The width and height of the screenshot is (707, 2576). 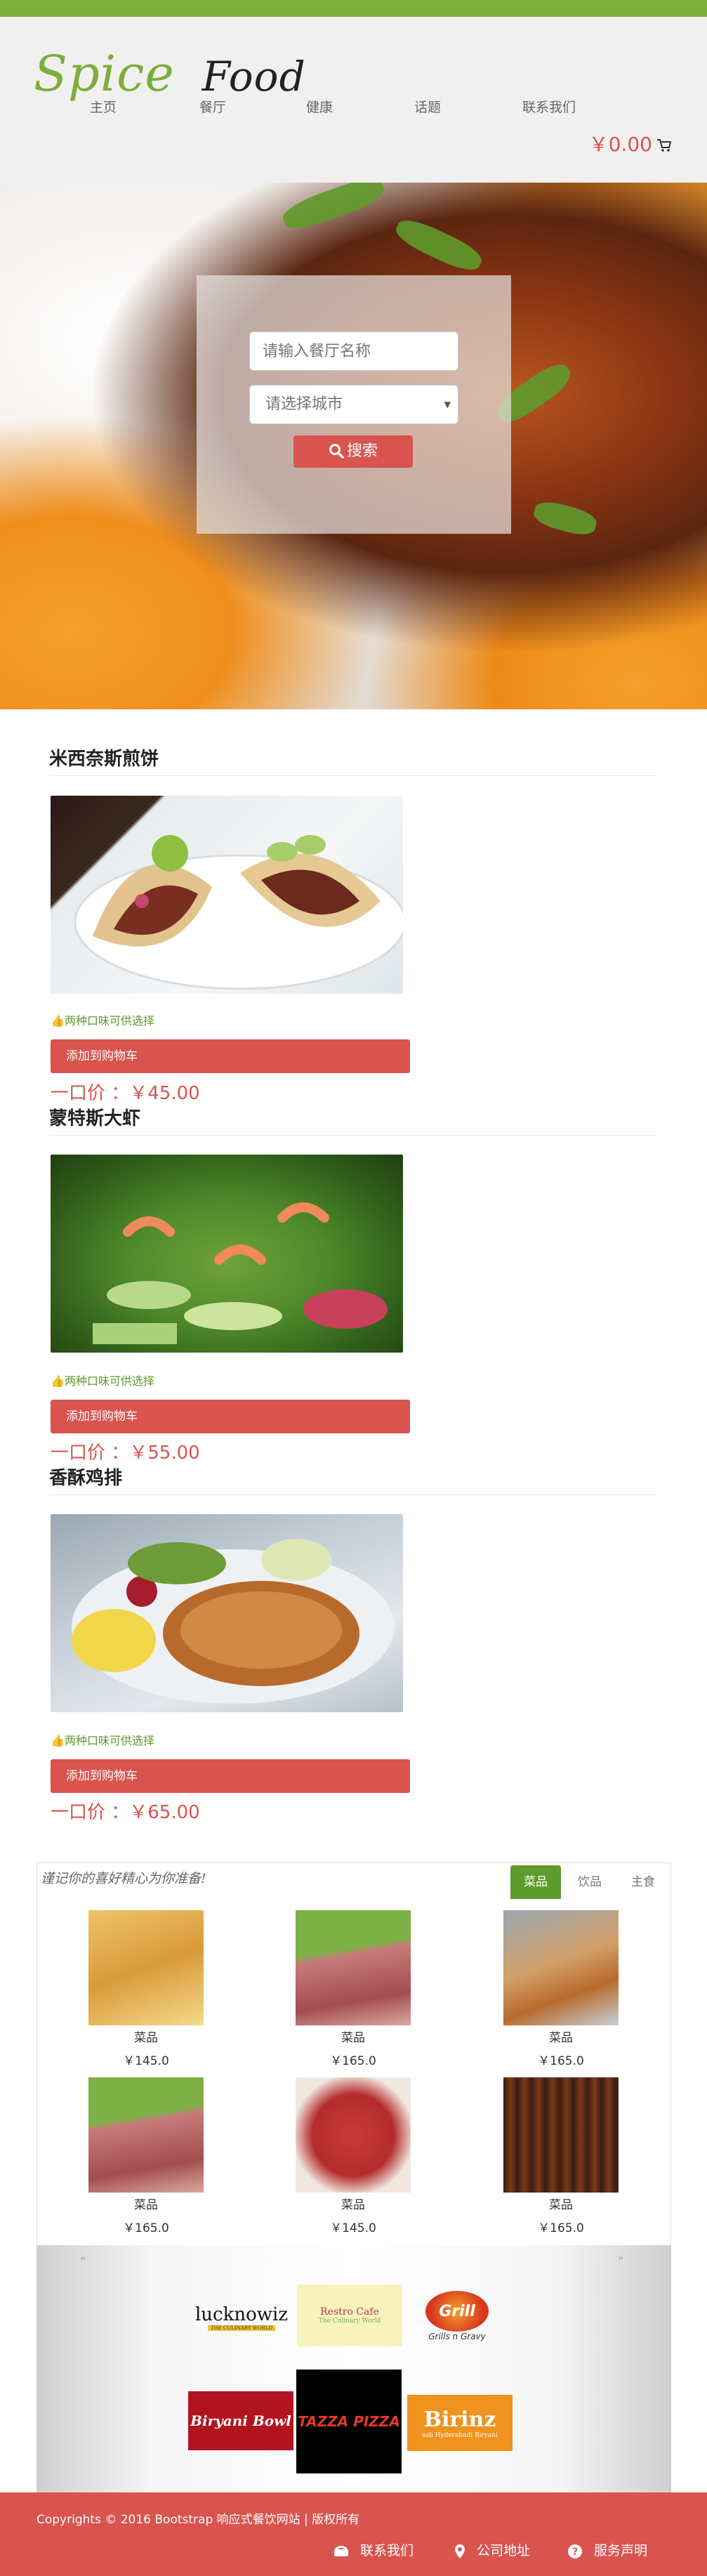 I want to click on search-button: 搜索, so click(x=353, y=451).